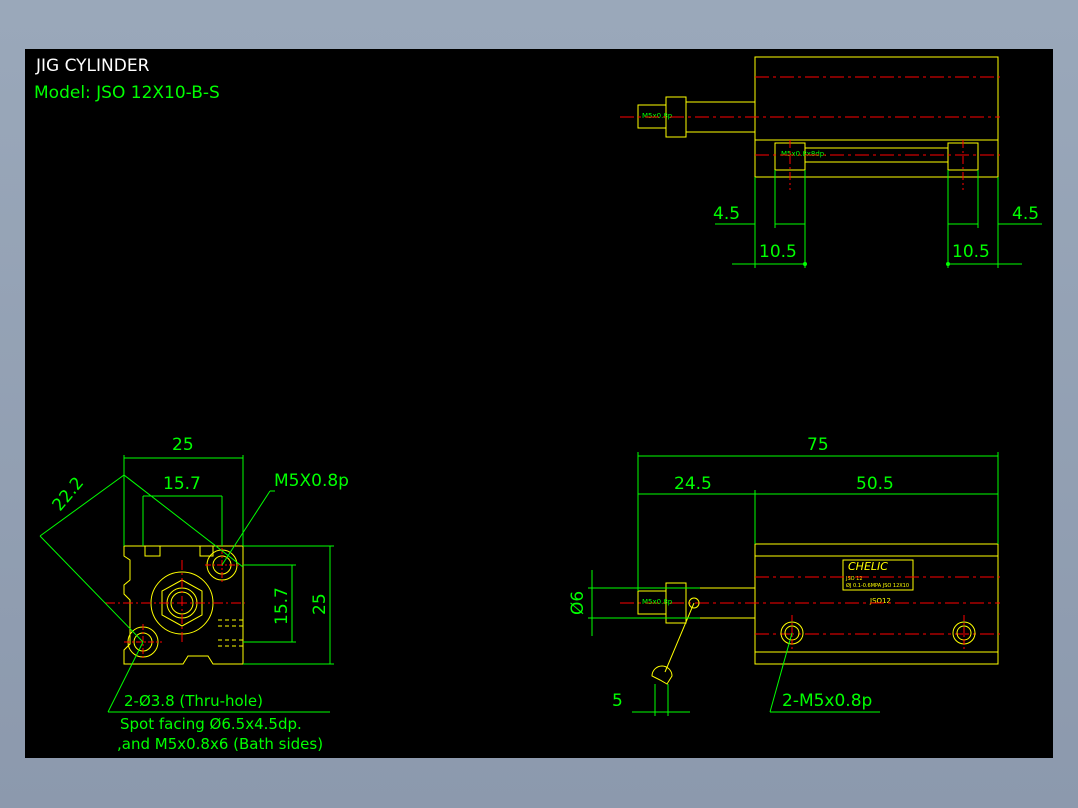 The width and height of the screenshot is (1078, 808). I want to click on side-dim-body: 50.5, so click(875, 484).